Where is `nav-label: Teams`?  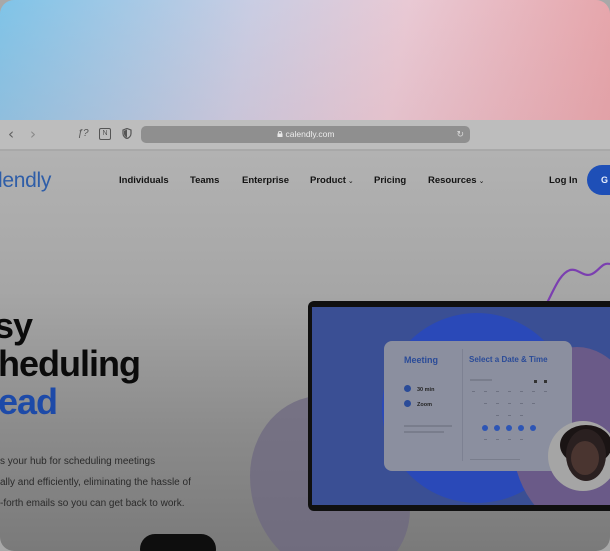
nav-label: Teams is located at coordinates (205, 180).